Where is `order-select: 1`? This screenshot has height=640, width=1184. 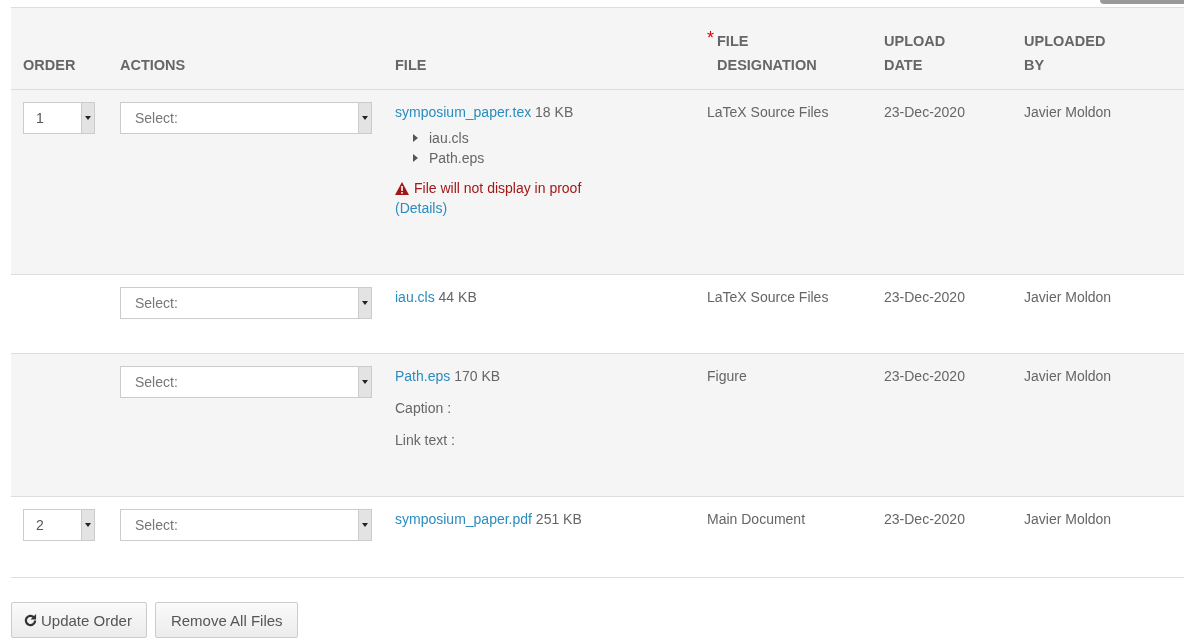 order-select: 1 is located at coordinates (59, 118).